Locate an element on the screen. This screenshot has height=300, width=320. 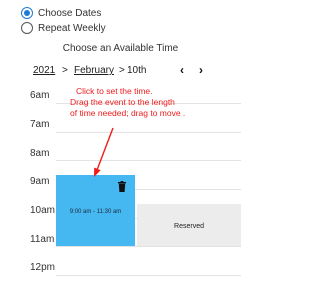
choose-dates-label: Choose Dates is located at coordinates (70, 13).